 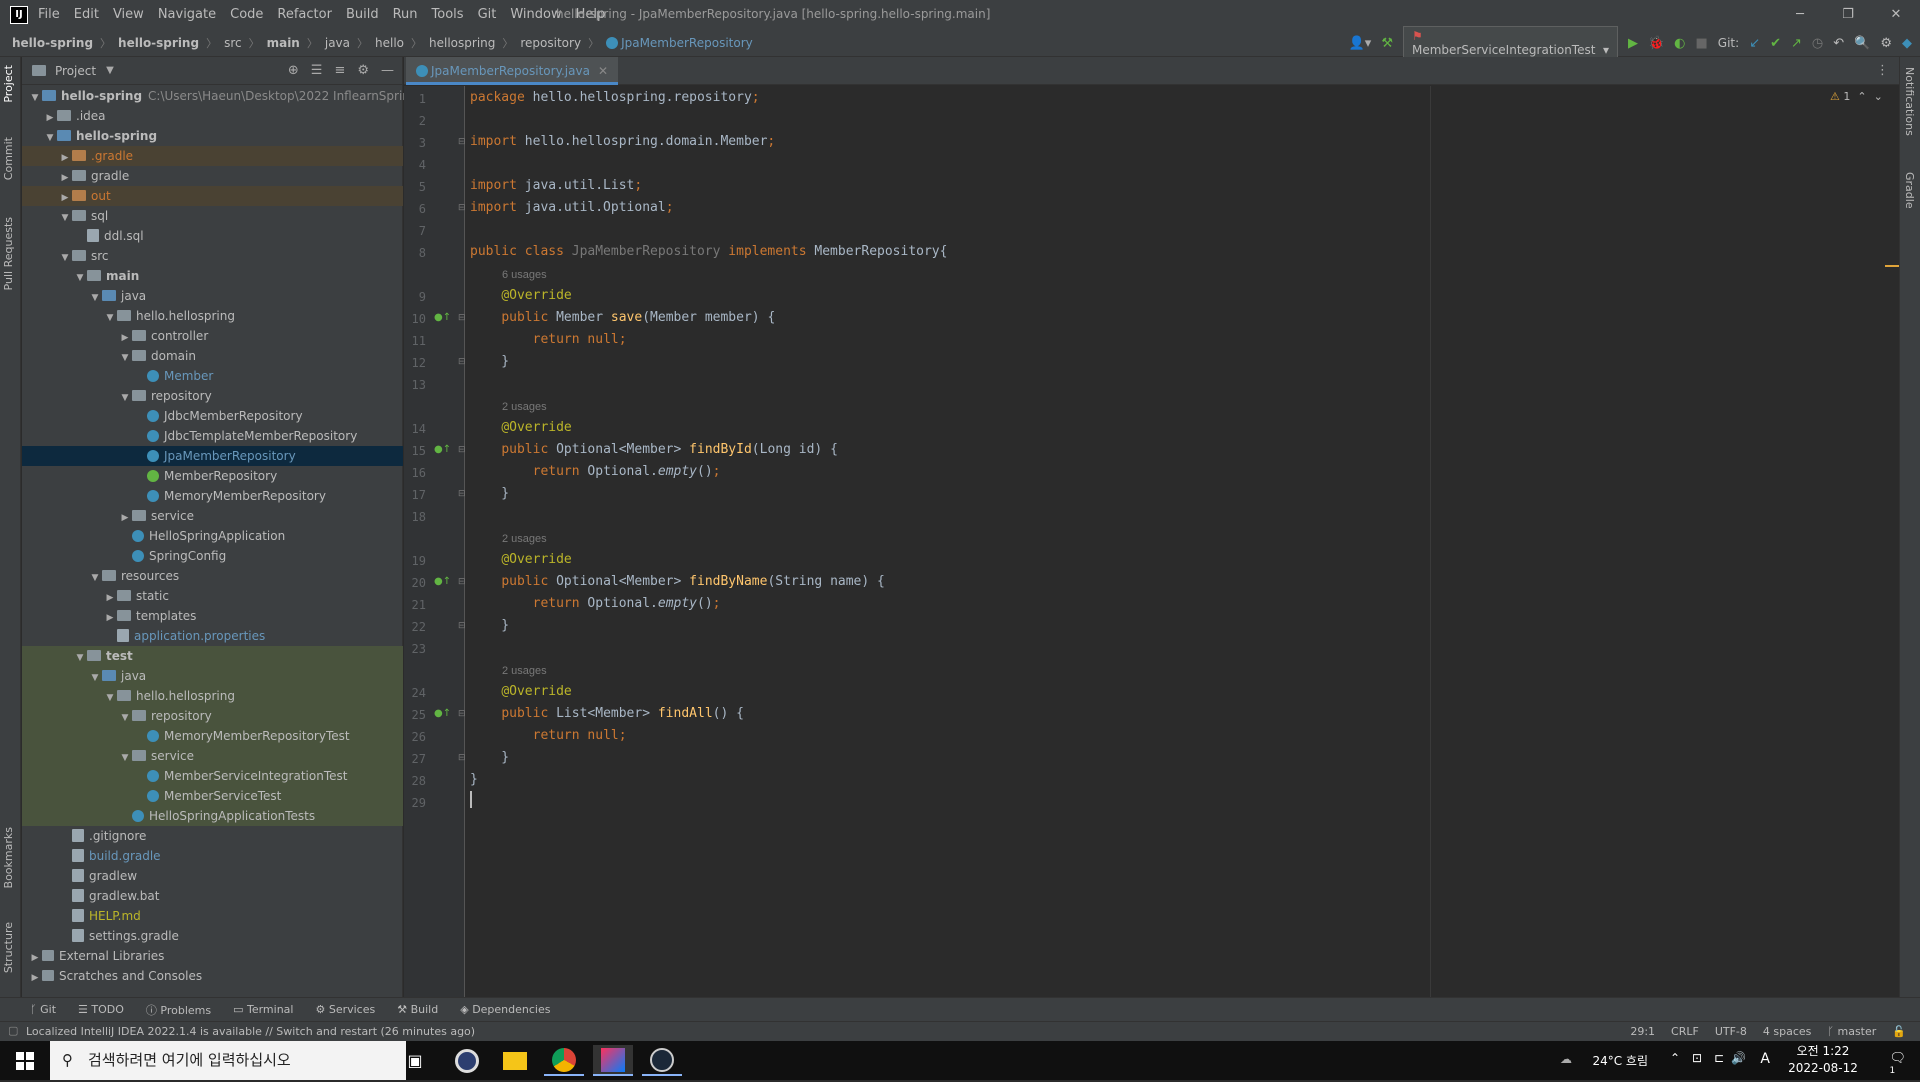 What do you see at coordinates (572, 207) in the screenshot?
I see `code-line: import java.util.Optional;` at bounding box center [572, 207].